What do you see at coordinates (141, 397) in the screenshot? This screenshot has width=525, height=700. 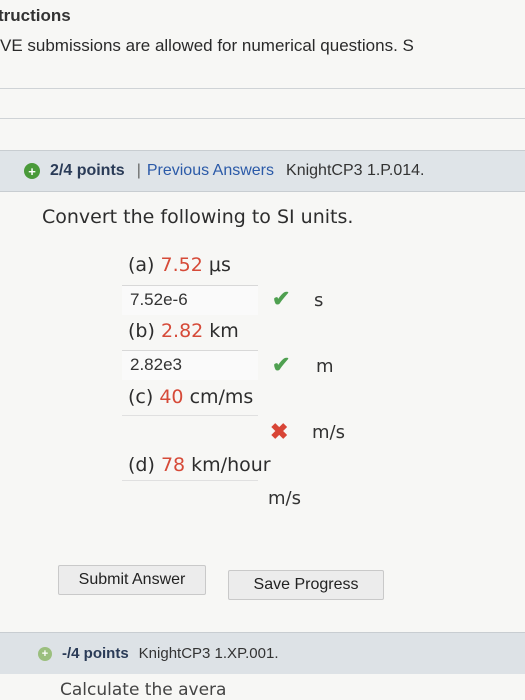 I see `part-label: (c)` at bounding box center [141, 397].